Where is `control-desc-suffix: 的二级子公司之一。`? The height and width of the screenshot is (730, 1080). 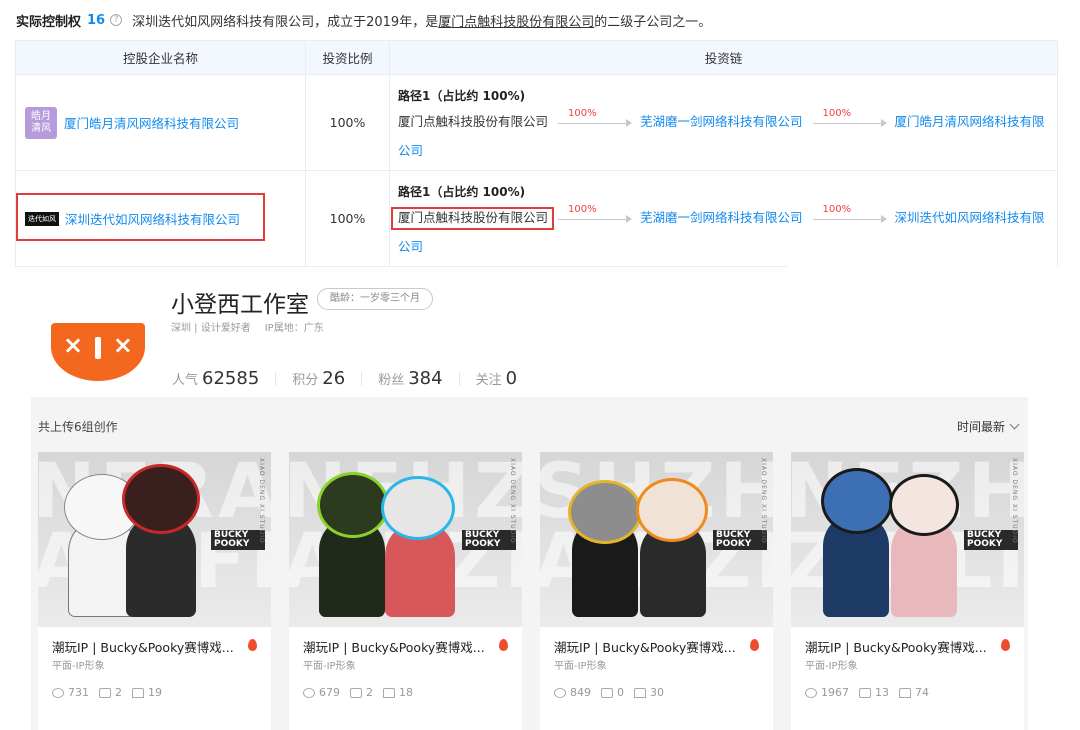
control-desc-suffix: 的二级子公司之一。 is located at coordinates (653, 22).